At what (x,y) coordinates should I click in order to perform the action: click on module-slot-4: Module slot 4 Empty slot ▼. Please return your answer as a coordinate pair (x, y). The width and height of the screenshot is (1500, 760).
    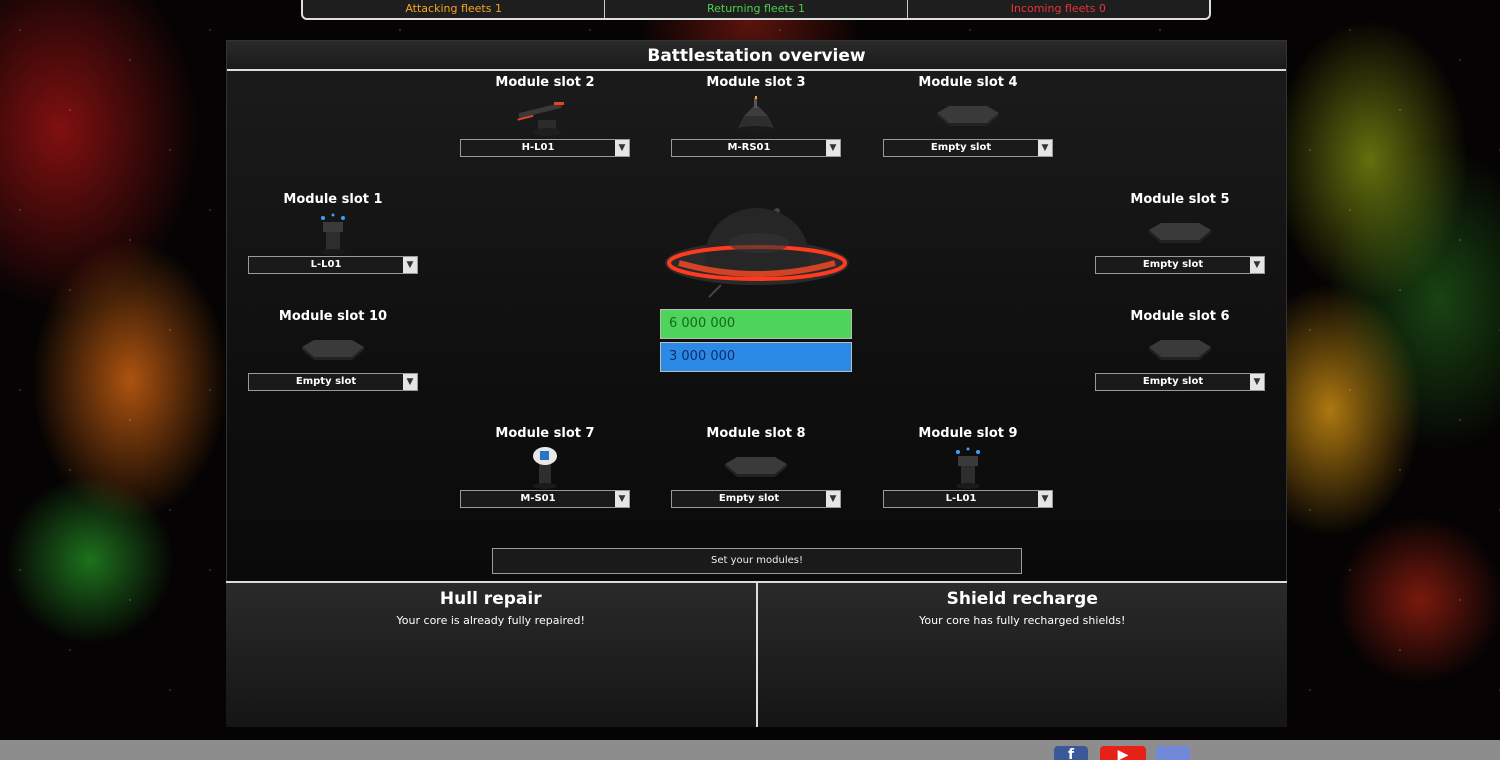
    Looking at the image, I should click on (968, 116).